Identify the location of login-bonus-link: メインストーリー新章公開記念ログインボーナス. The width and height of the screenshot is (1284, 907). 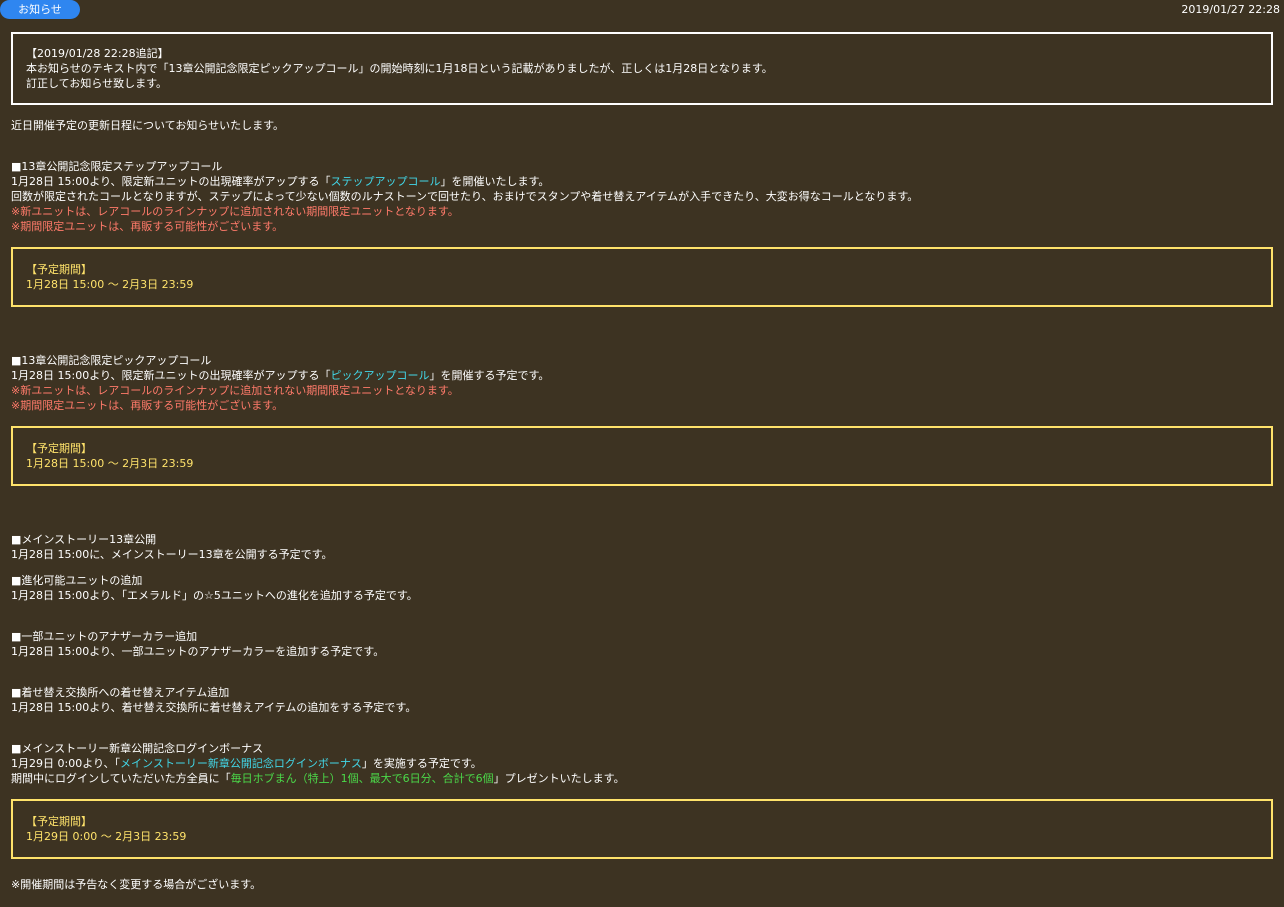
(241, 763).